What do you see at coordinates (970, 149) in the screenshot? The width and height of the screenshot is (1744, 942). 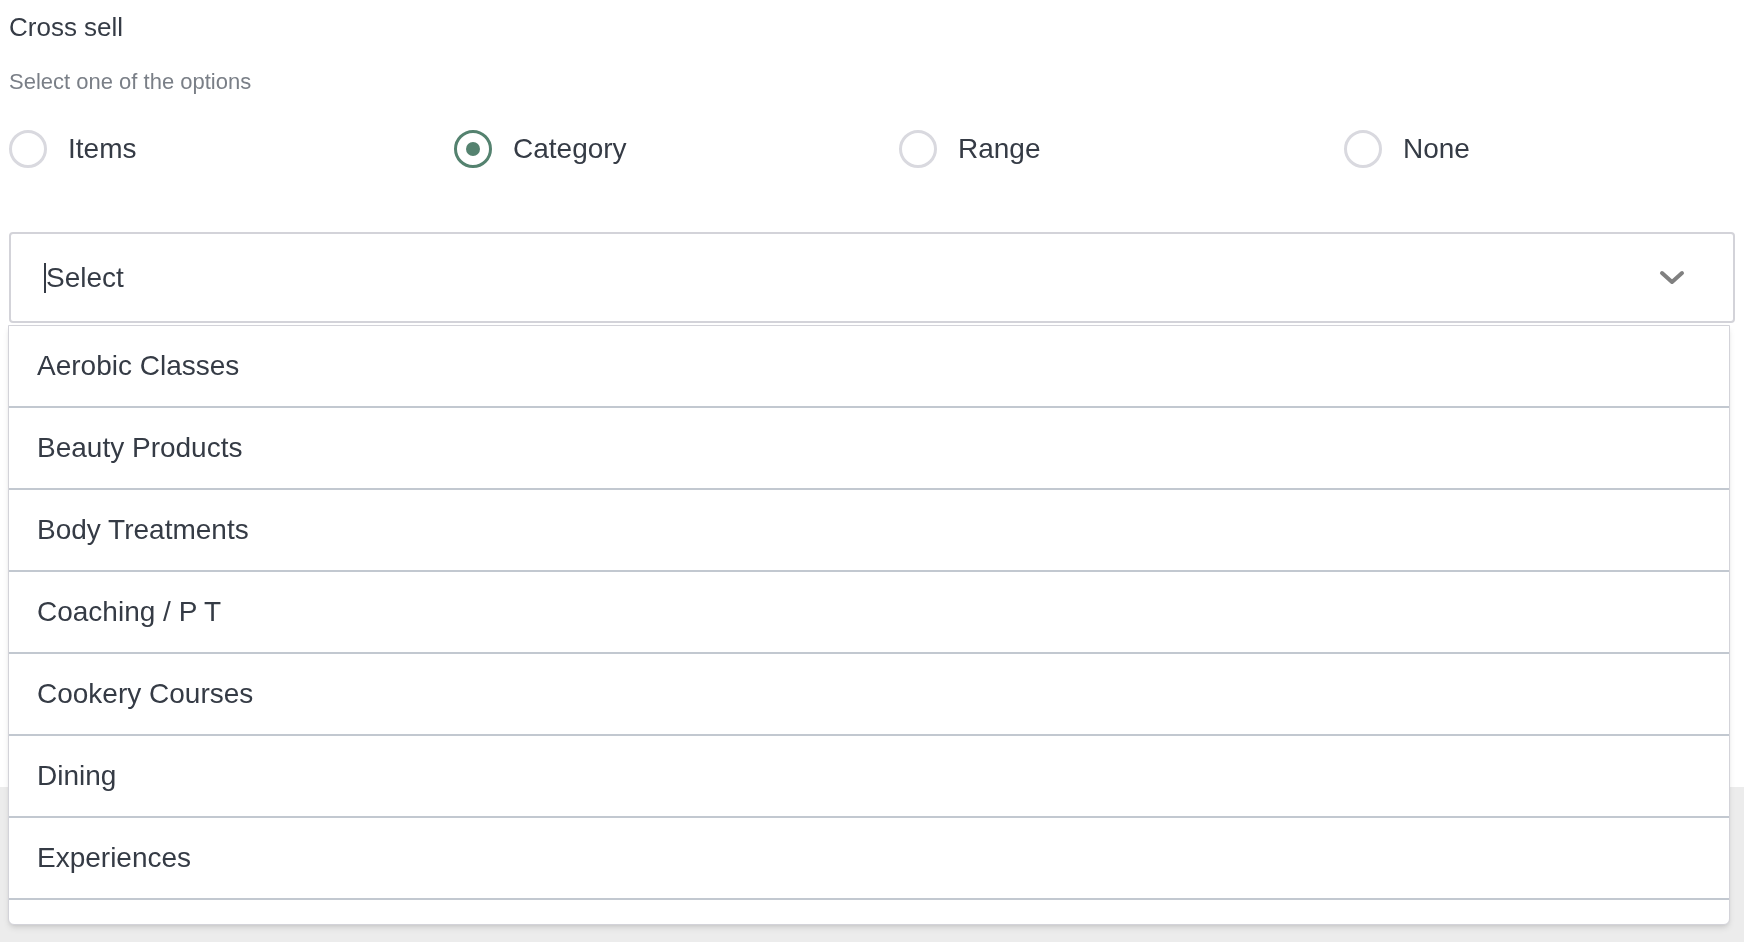 I see `radio-option: Range` at bounding box center [970, 149].